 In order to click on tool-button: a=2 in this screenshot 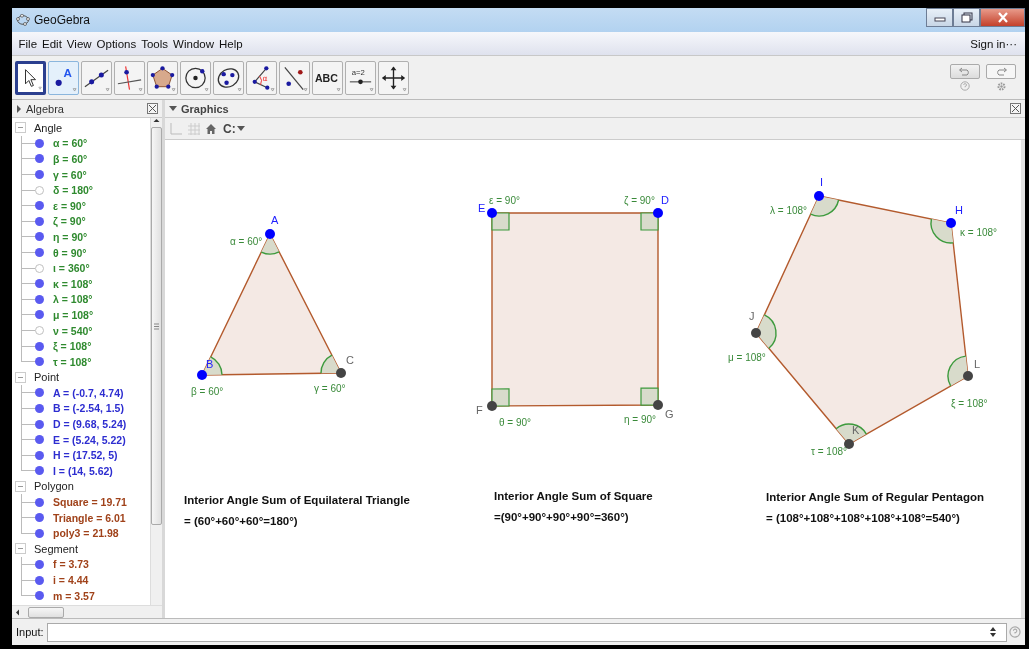, I will do `click(360, 77)`.